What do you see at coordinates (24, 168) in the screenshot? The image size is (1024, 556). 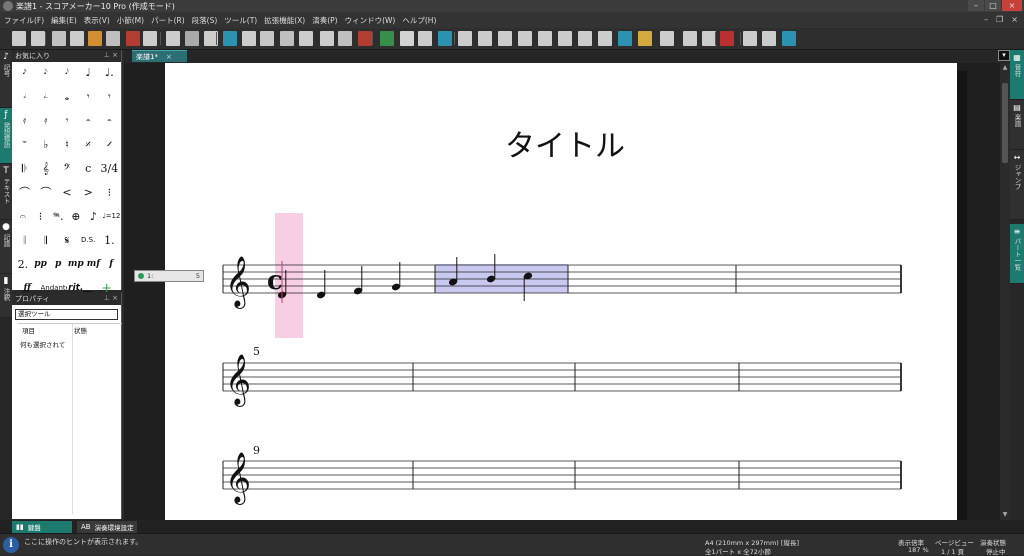 I see `favorite-symbol: 𝄆` at bounding box center [24, 168].